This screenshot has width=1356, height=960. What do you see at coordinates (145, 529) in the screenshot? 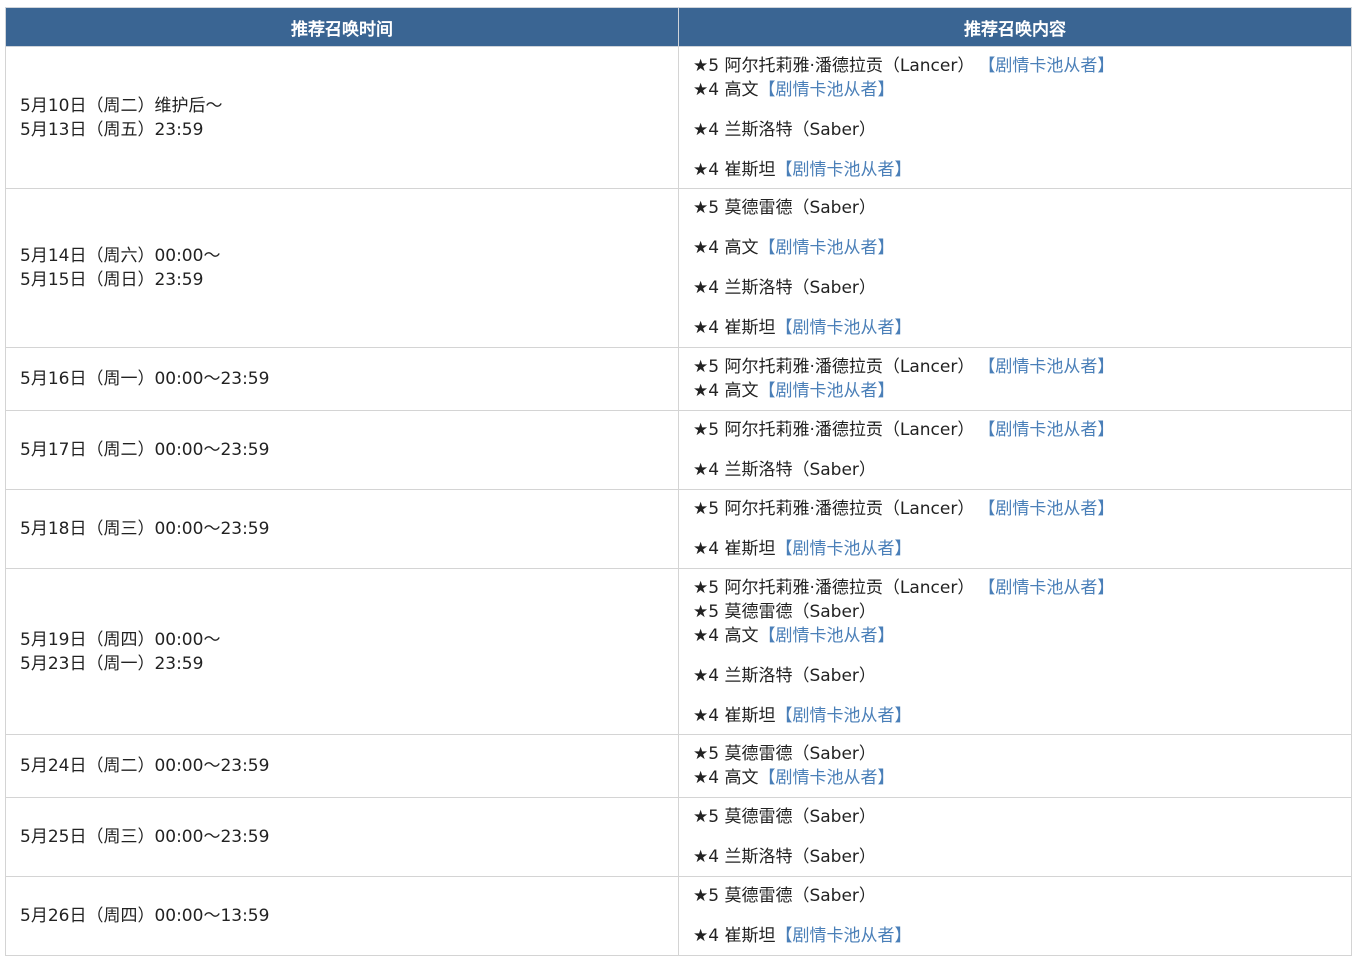
I see `time-line: 5月18日（周三）00:00～23:59` at bounding box center [145, 529].